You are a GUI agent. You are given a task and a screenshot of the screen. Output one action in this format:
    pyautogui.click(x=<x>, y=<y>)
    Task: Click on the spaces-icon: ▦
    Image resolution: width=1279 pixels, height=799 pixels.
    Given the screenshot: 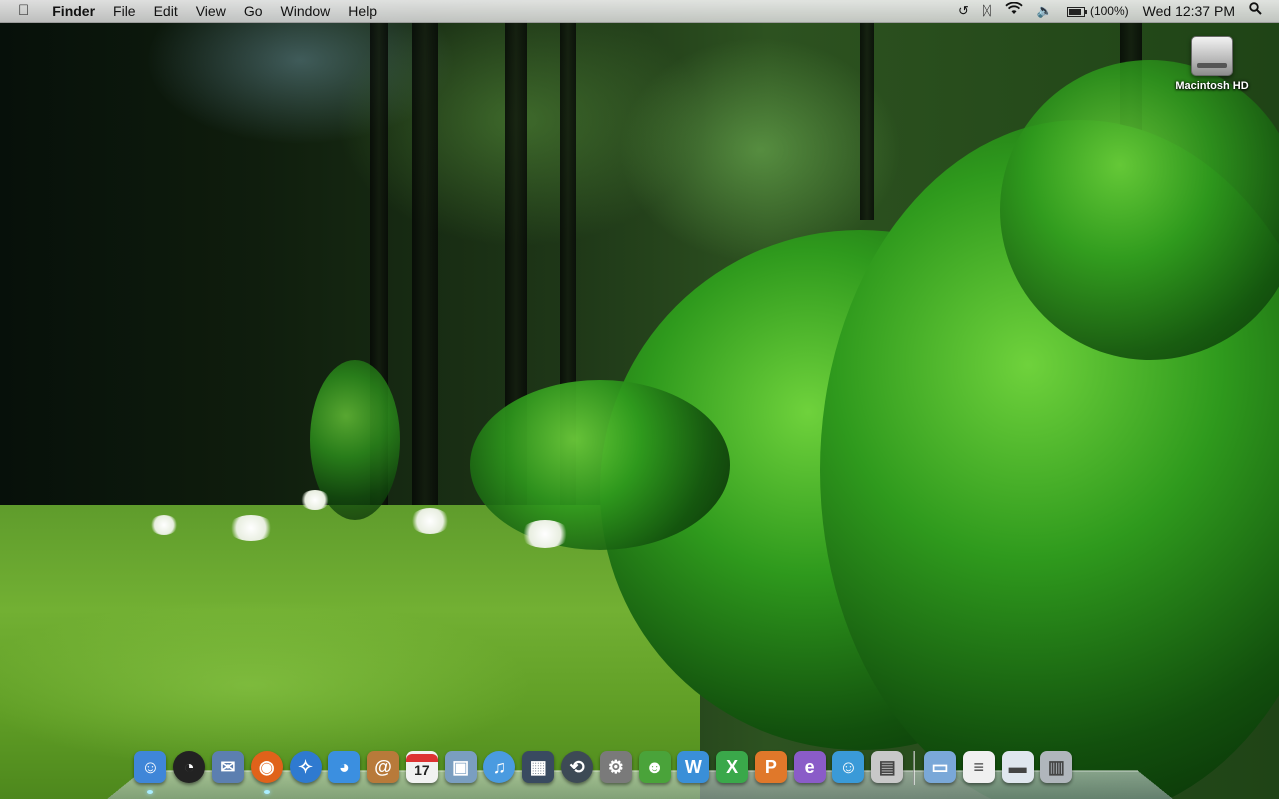 What is the action you would take?
    pyautogui.click(x=538, y=767)
    